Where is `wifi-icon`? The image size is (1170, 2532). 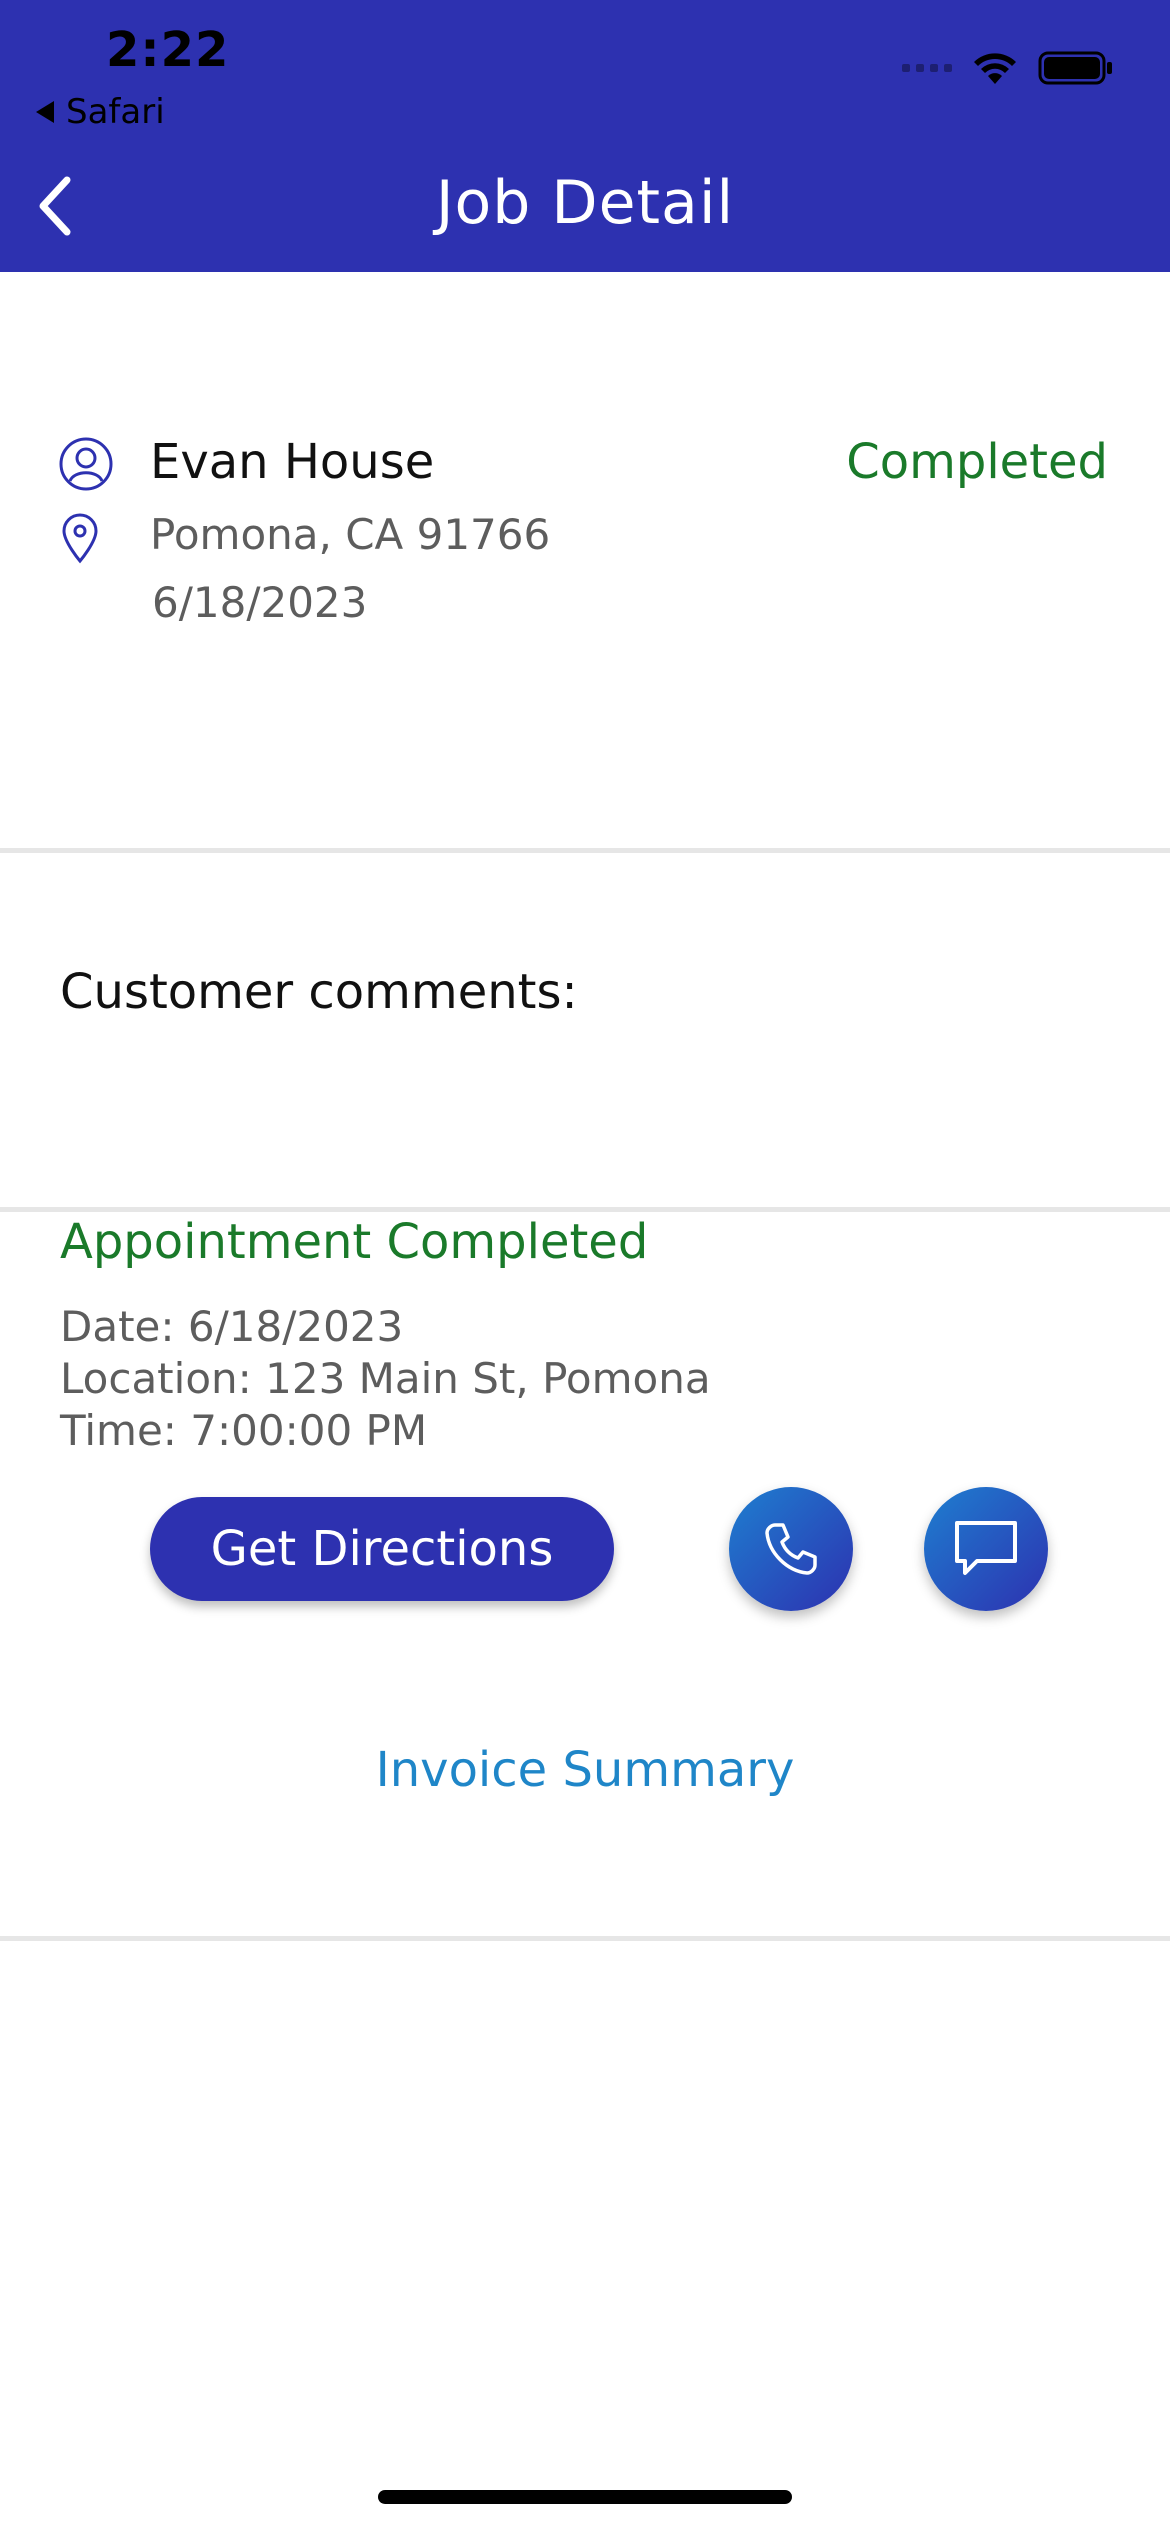 wifi-icon is located at coordinates (995, 68).